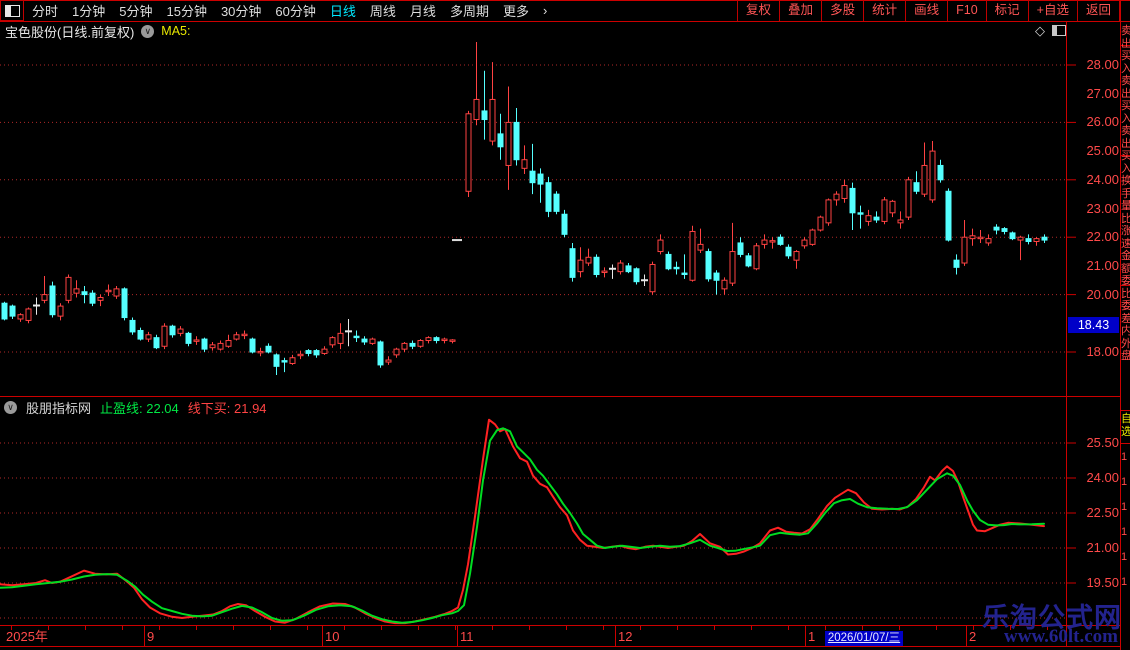 Image resolution: width=1130 pixels, height=650 pixels. I want to click on indicator-value-label-0: 止盈线: 22.04, so click(139, 408).